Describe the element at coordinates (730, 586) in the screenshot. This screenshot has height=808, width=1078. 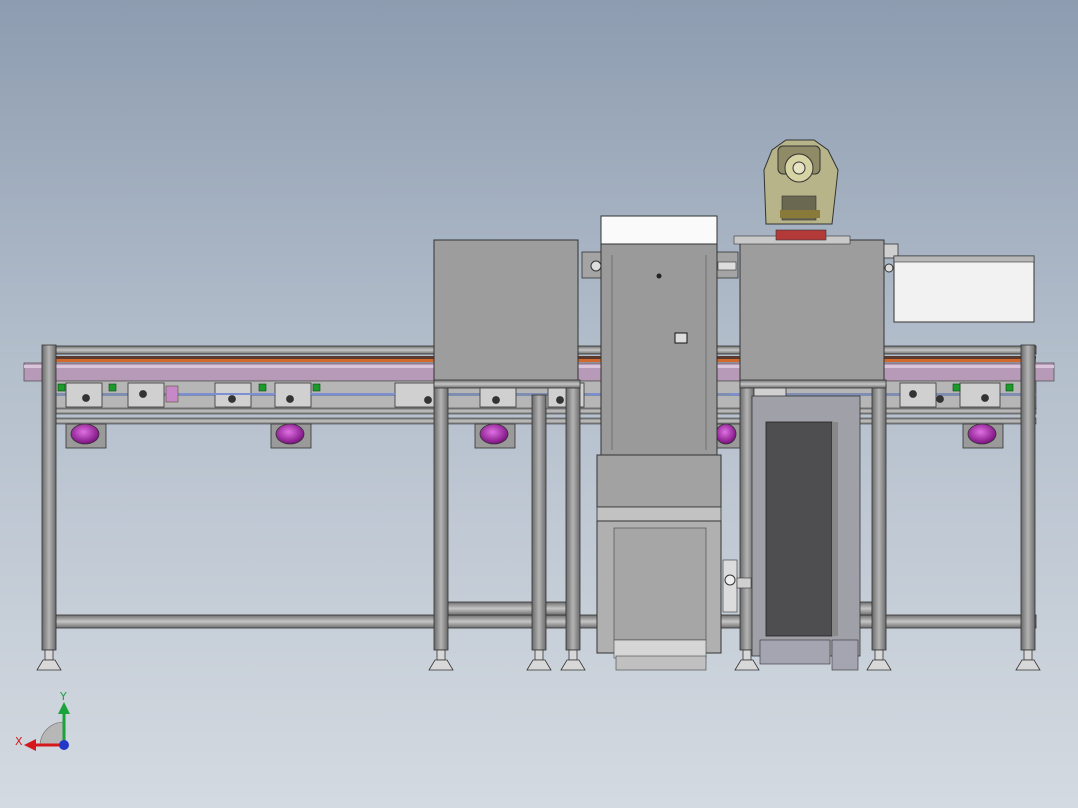
I see `air-cylinder` at that location.